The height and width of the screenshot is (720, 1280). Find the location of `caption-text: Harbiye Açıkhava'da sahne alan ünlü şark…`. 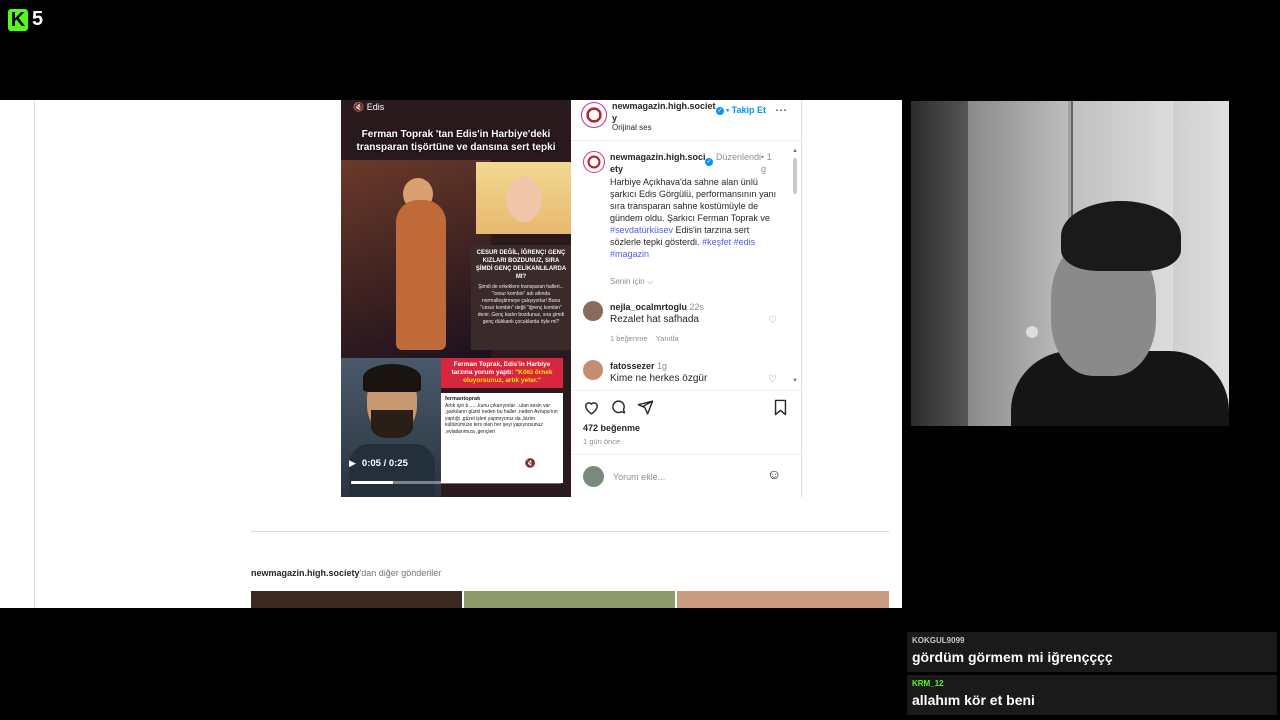

caption-text: Harbiye Açıkhava'da sahne alan ünlü şark… is located at coordinates (693, 218).